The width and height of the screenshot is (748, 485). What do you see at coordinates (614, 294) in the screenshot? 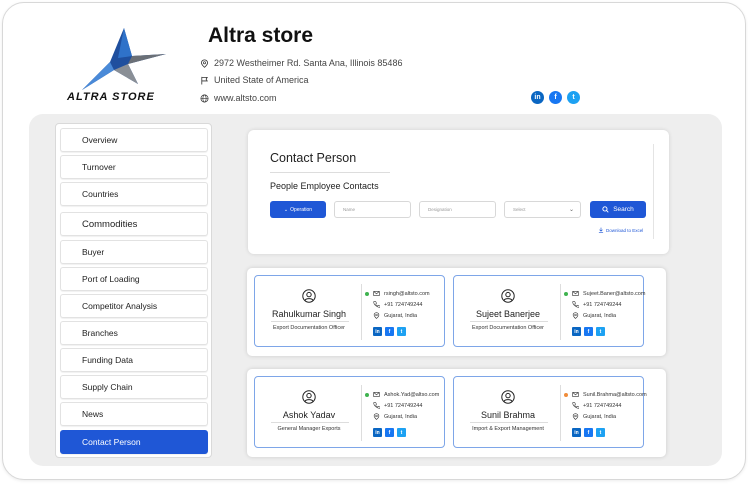
I see `contact-email: Sujeet.Baner@altsto.com` at bounding box center [614, 294].